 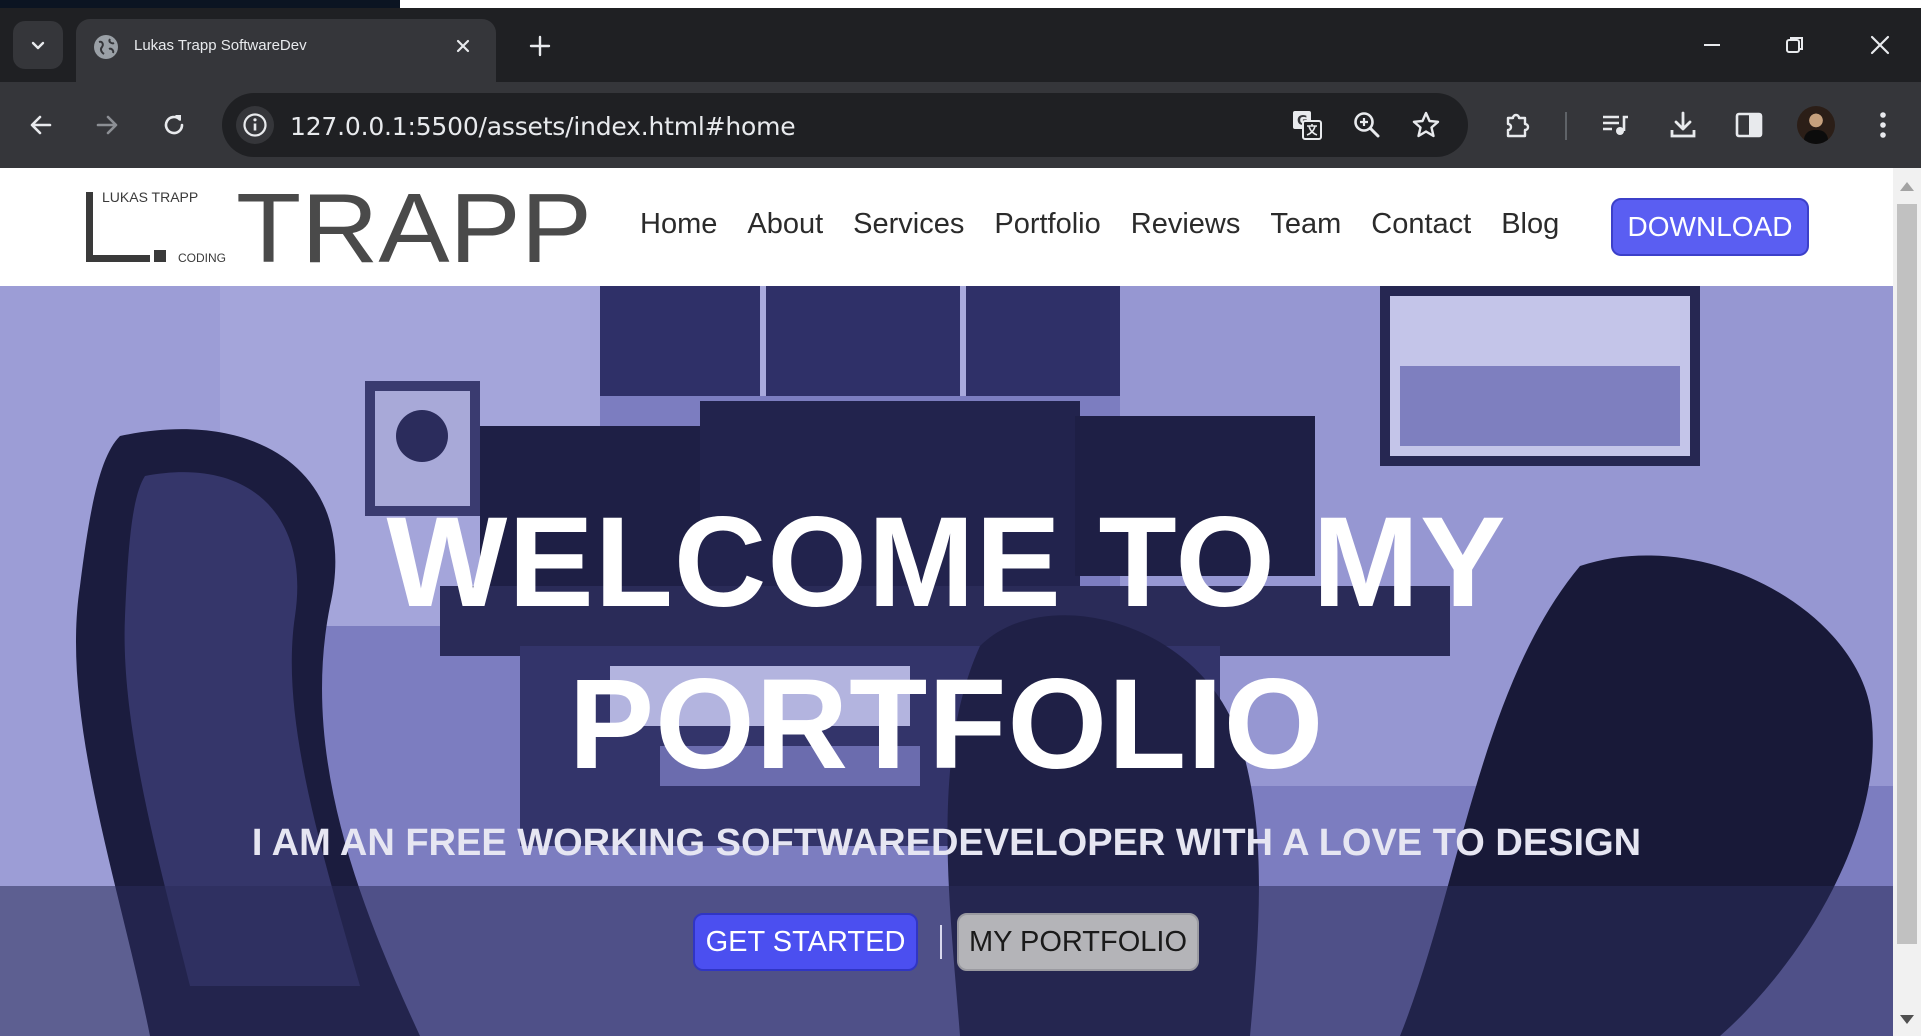 I want to click on tab-close-button, so click(x=463, y=46).